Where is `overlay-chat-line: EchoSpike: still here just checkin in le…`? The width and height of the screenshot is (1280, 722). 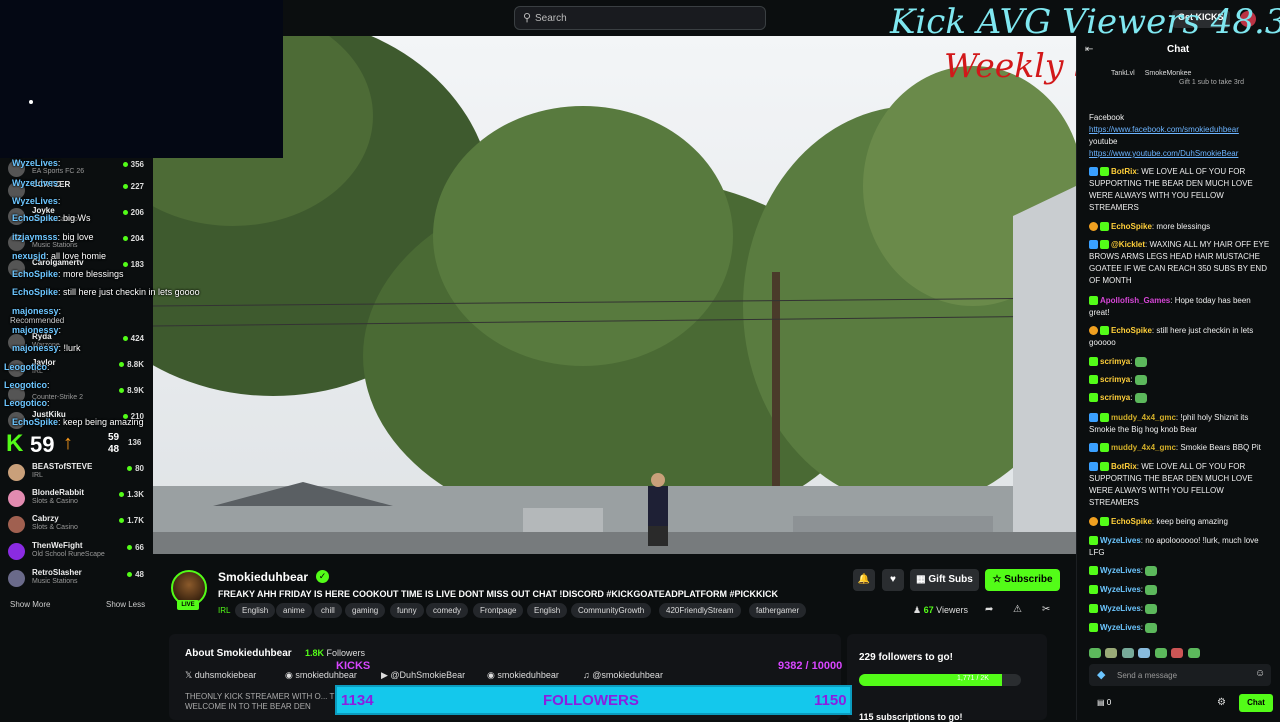 overlay-chat-line: EchoSpike: still here just checkin in le… is located at coordinates (106, 292).